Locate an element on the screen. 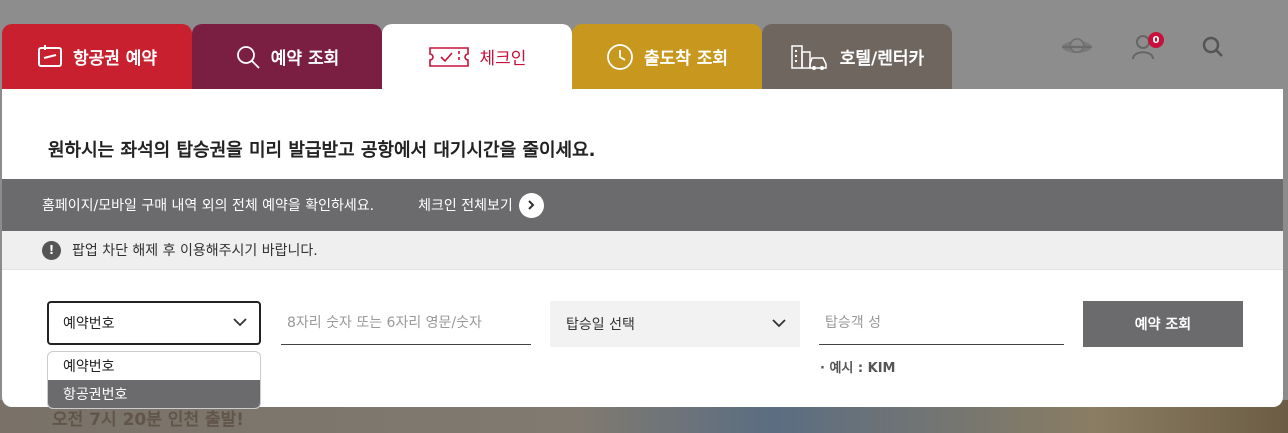 Image resolution: width=1288 pixels, height=433 pixels. tab-flight-booking: 항공권 예약 is located at coordinates (97, 56).